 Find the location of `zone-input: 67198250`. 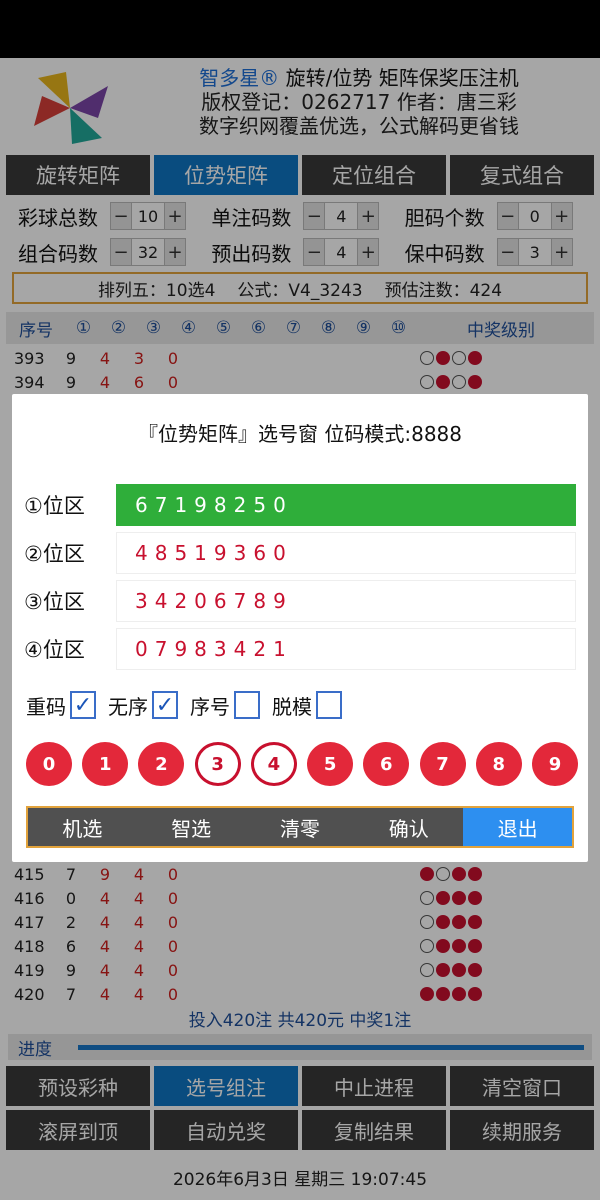

zone-input: 67198250 is located at coordinates (346, 505).